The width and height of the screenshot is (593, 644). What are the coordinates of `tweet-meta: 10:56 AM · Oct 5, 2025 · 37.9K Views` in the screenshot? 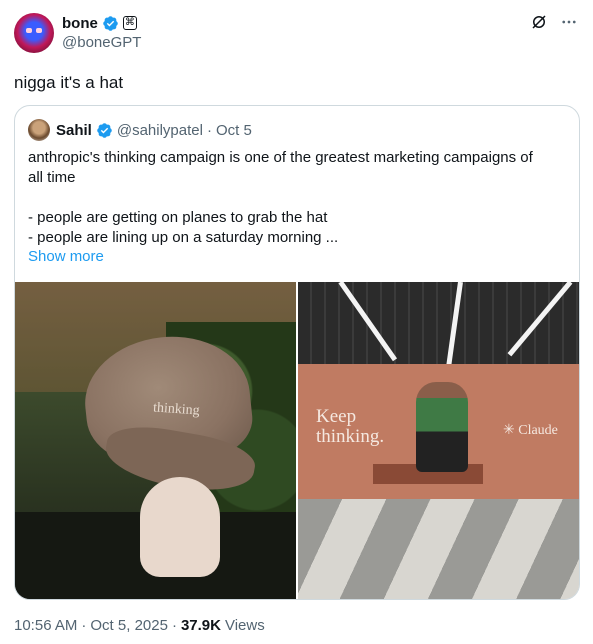 It's located at (139, 625).